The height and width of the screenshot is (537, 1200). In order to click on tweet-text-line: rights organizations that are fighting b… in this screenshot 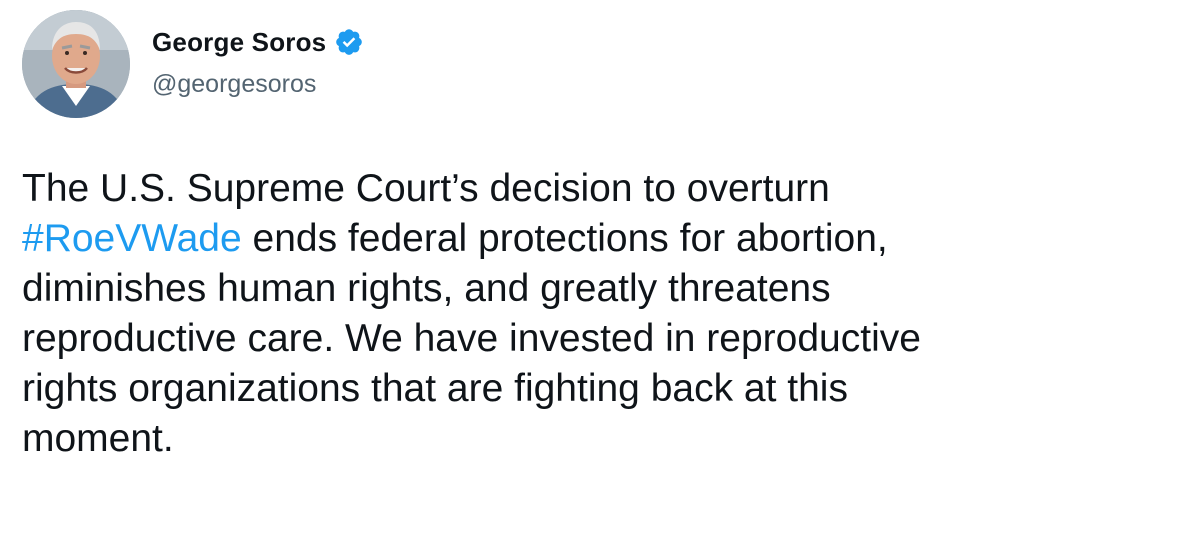, I will do `click(435, 388)`.